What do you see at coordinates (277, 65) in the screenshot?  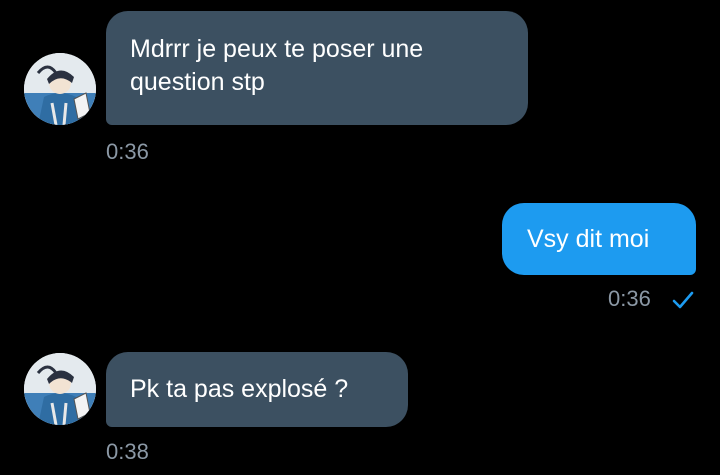 I see `message-text: Mdrrr je peux te poser une question stp` at bounding box center [277, 65].